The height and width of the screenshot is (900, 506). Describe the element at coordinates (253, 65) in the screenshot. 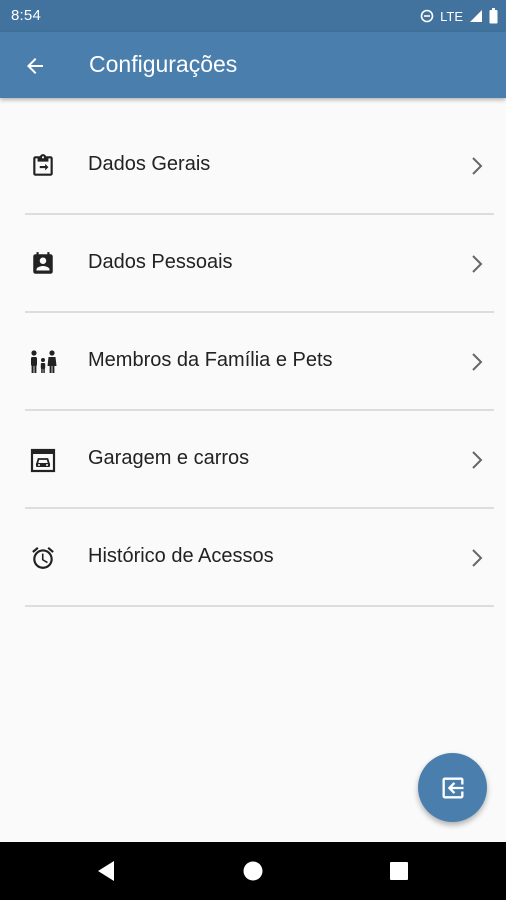

I see `app-bar: Configurações` at that location.